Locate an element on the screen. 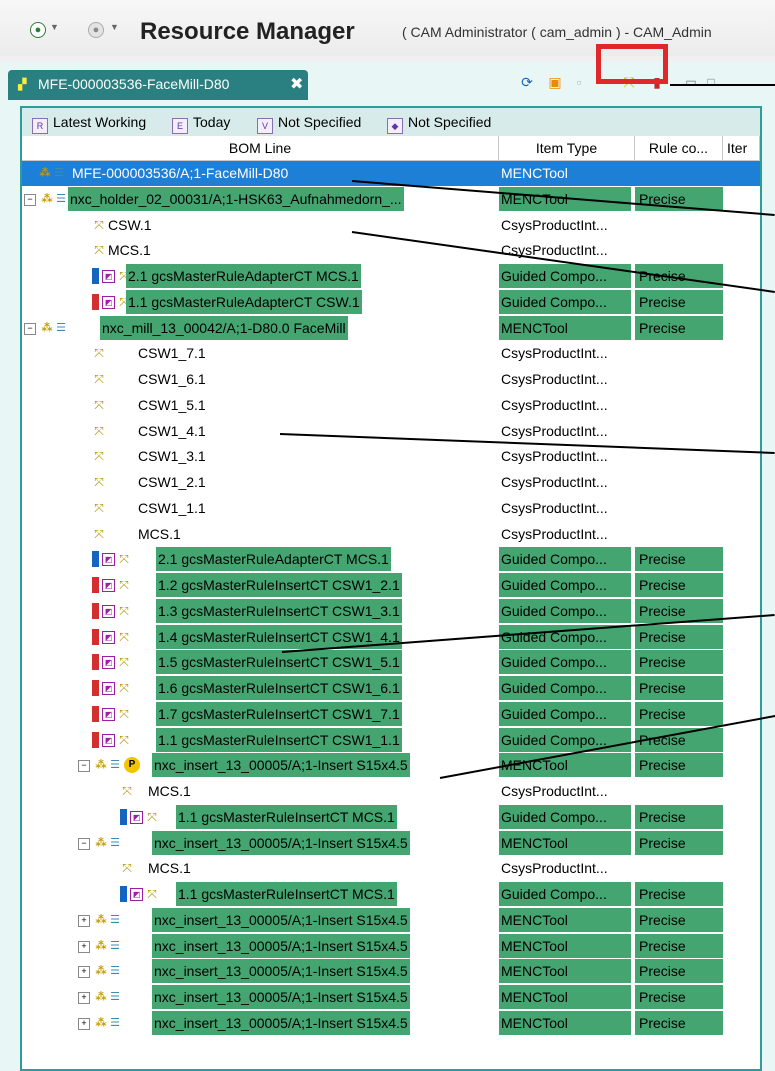  bom-line-label: 1.6 gcsMasterRuleInsertCT CSW1_6.1 is located at coordinates (279, 688).